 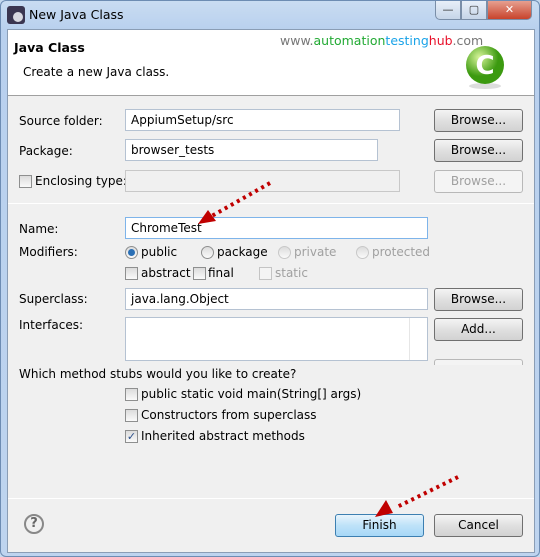 I want to click on arrow-to-name-field, so click(x=234, y=202).